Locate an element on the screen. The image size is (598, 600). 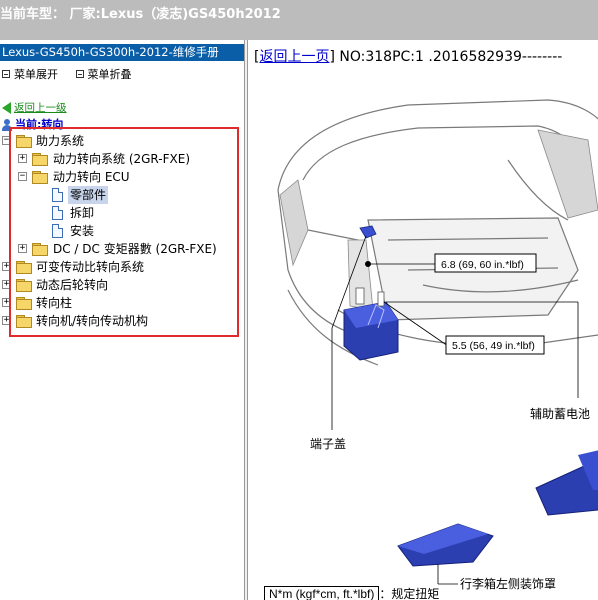
tree-item-label: 可变传动比转向系统 is located at coordinates (90, 267).